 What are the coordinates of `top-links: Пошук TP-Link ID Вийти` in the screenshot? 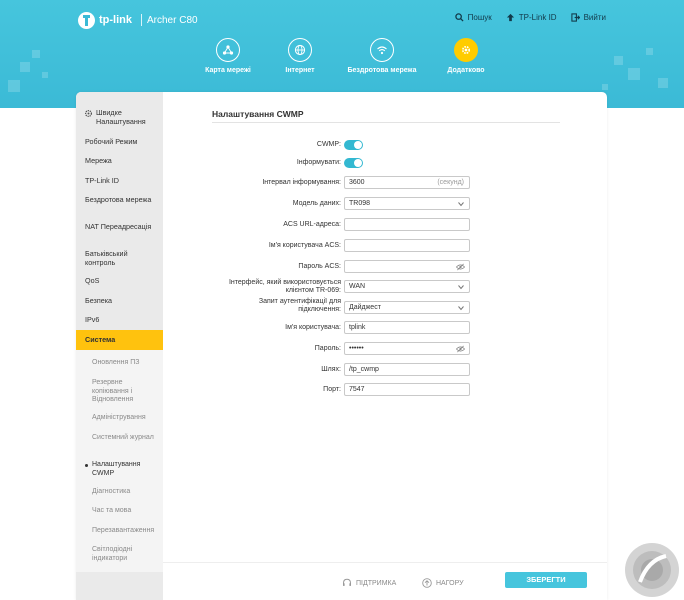 It's located at (530, 17).